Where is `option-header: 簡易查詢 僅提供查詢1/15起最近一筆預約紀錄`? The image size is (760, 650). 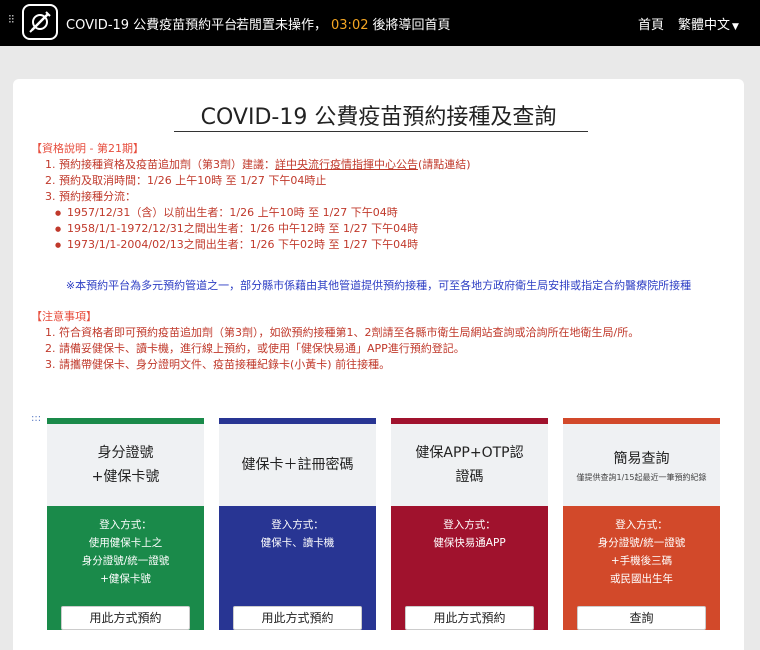 option-header: 簡易查詢 僅提供查詢1/15起最近一筆預約紀錄 is located at coordinates (641, 465).